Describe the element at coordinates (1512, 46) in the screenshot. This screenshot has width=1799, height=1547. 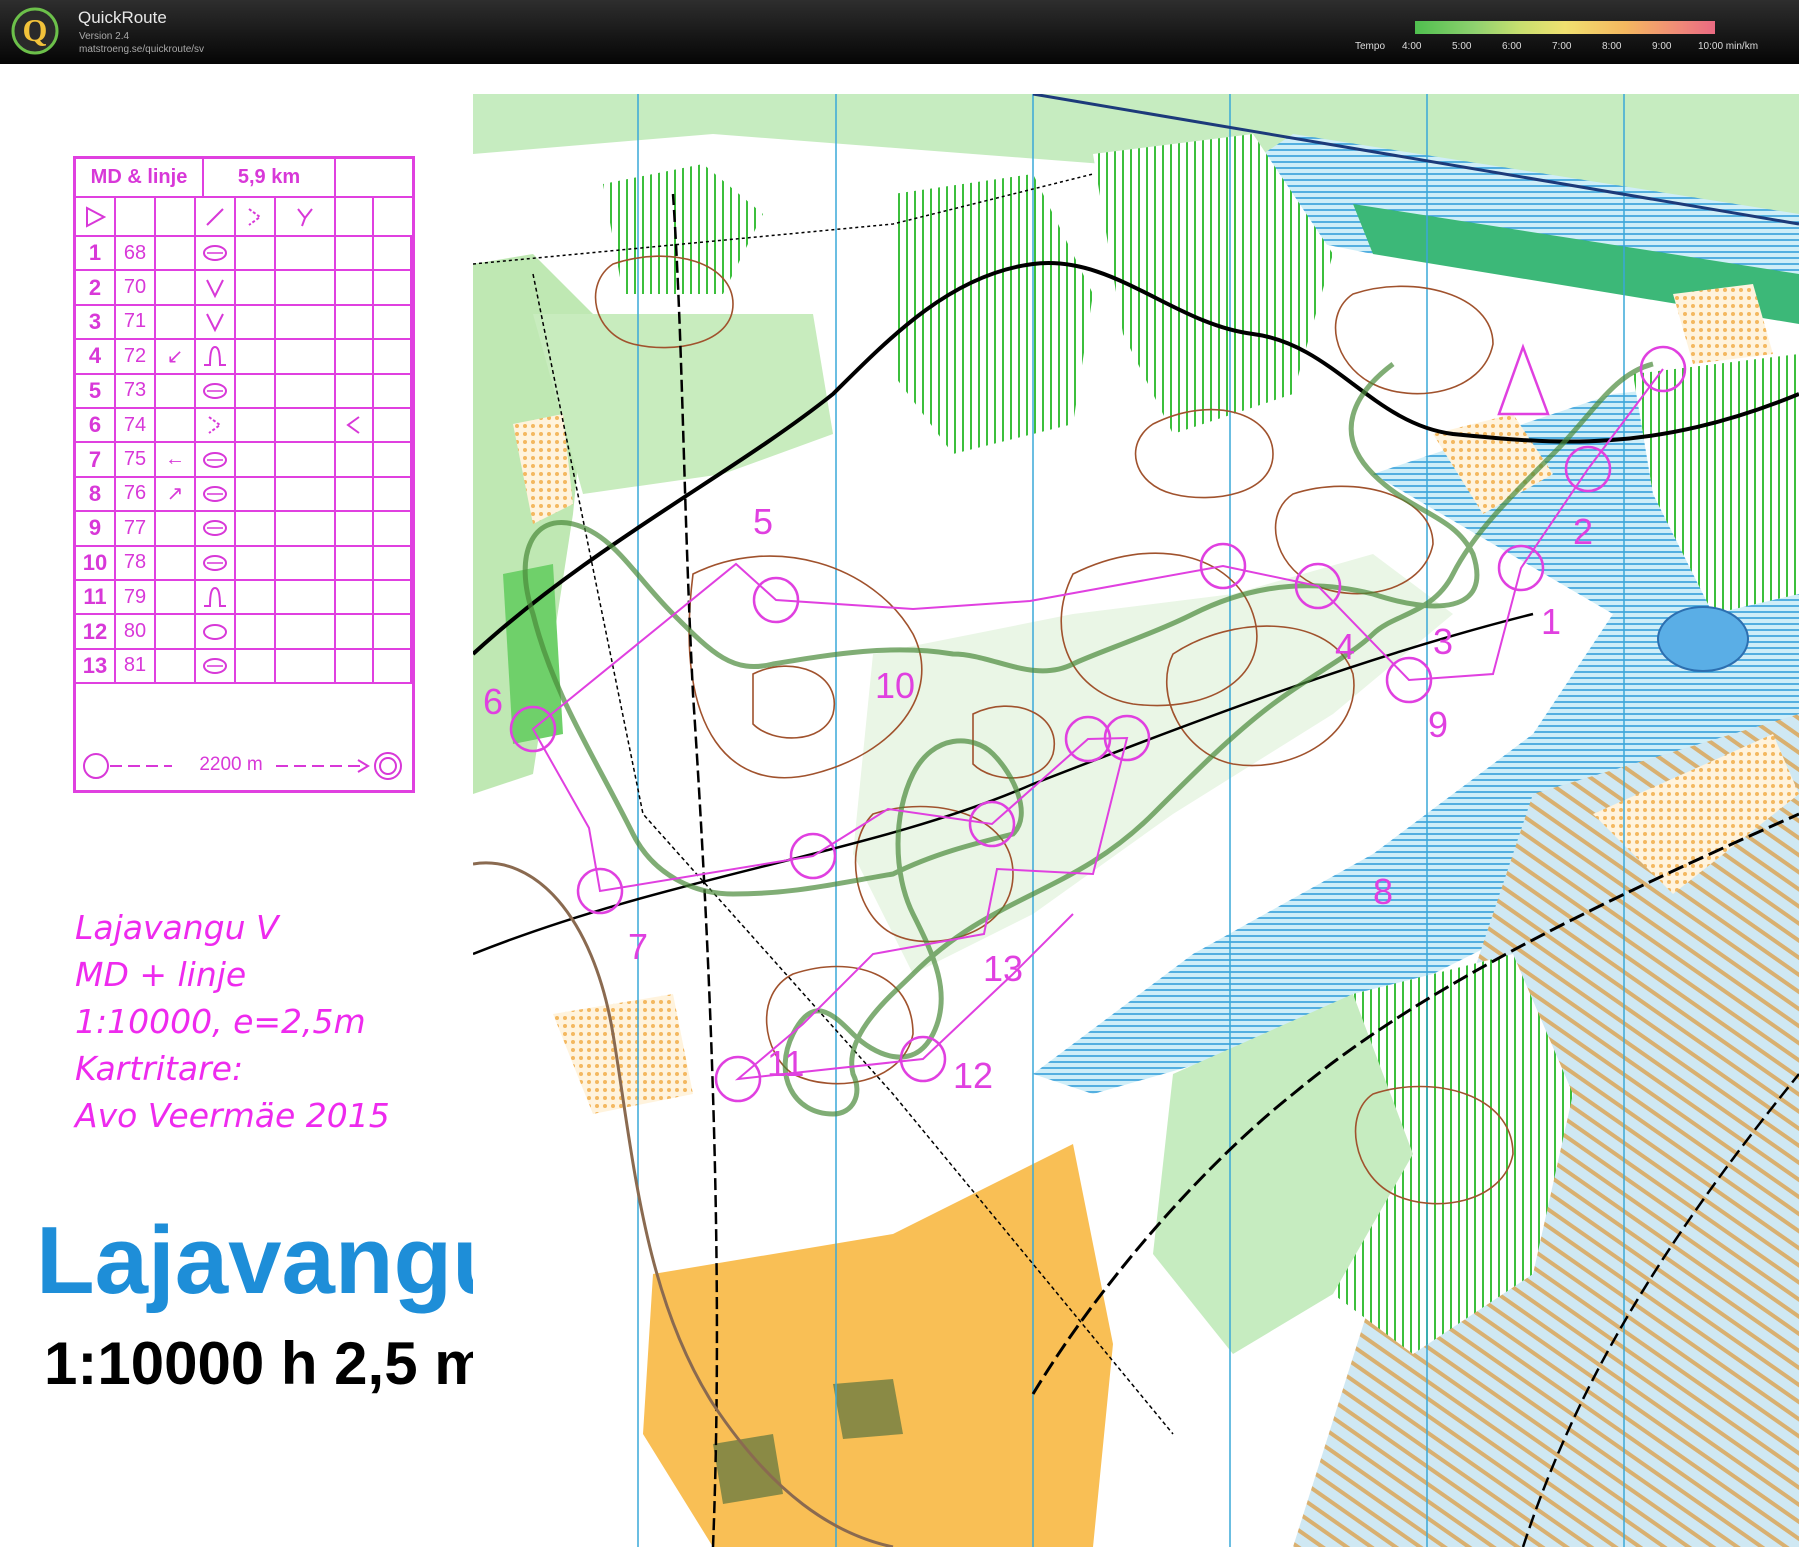
I see `tempo-tick: 6:00` at that location.